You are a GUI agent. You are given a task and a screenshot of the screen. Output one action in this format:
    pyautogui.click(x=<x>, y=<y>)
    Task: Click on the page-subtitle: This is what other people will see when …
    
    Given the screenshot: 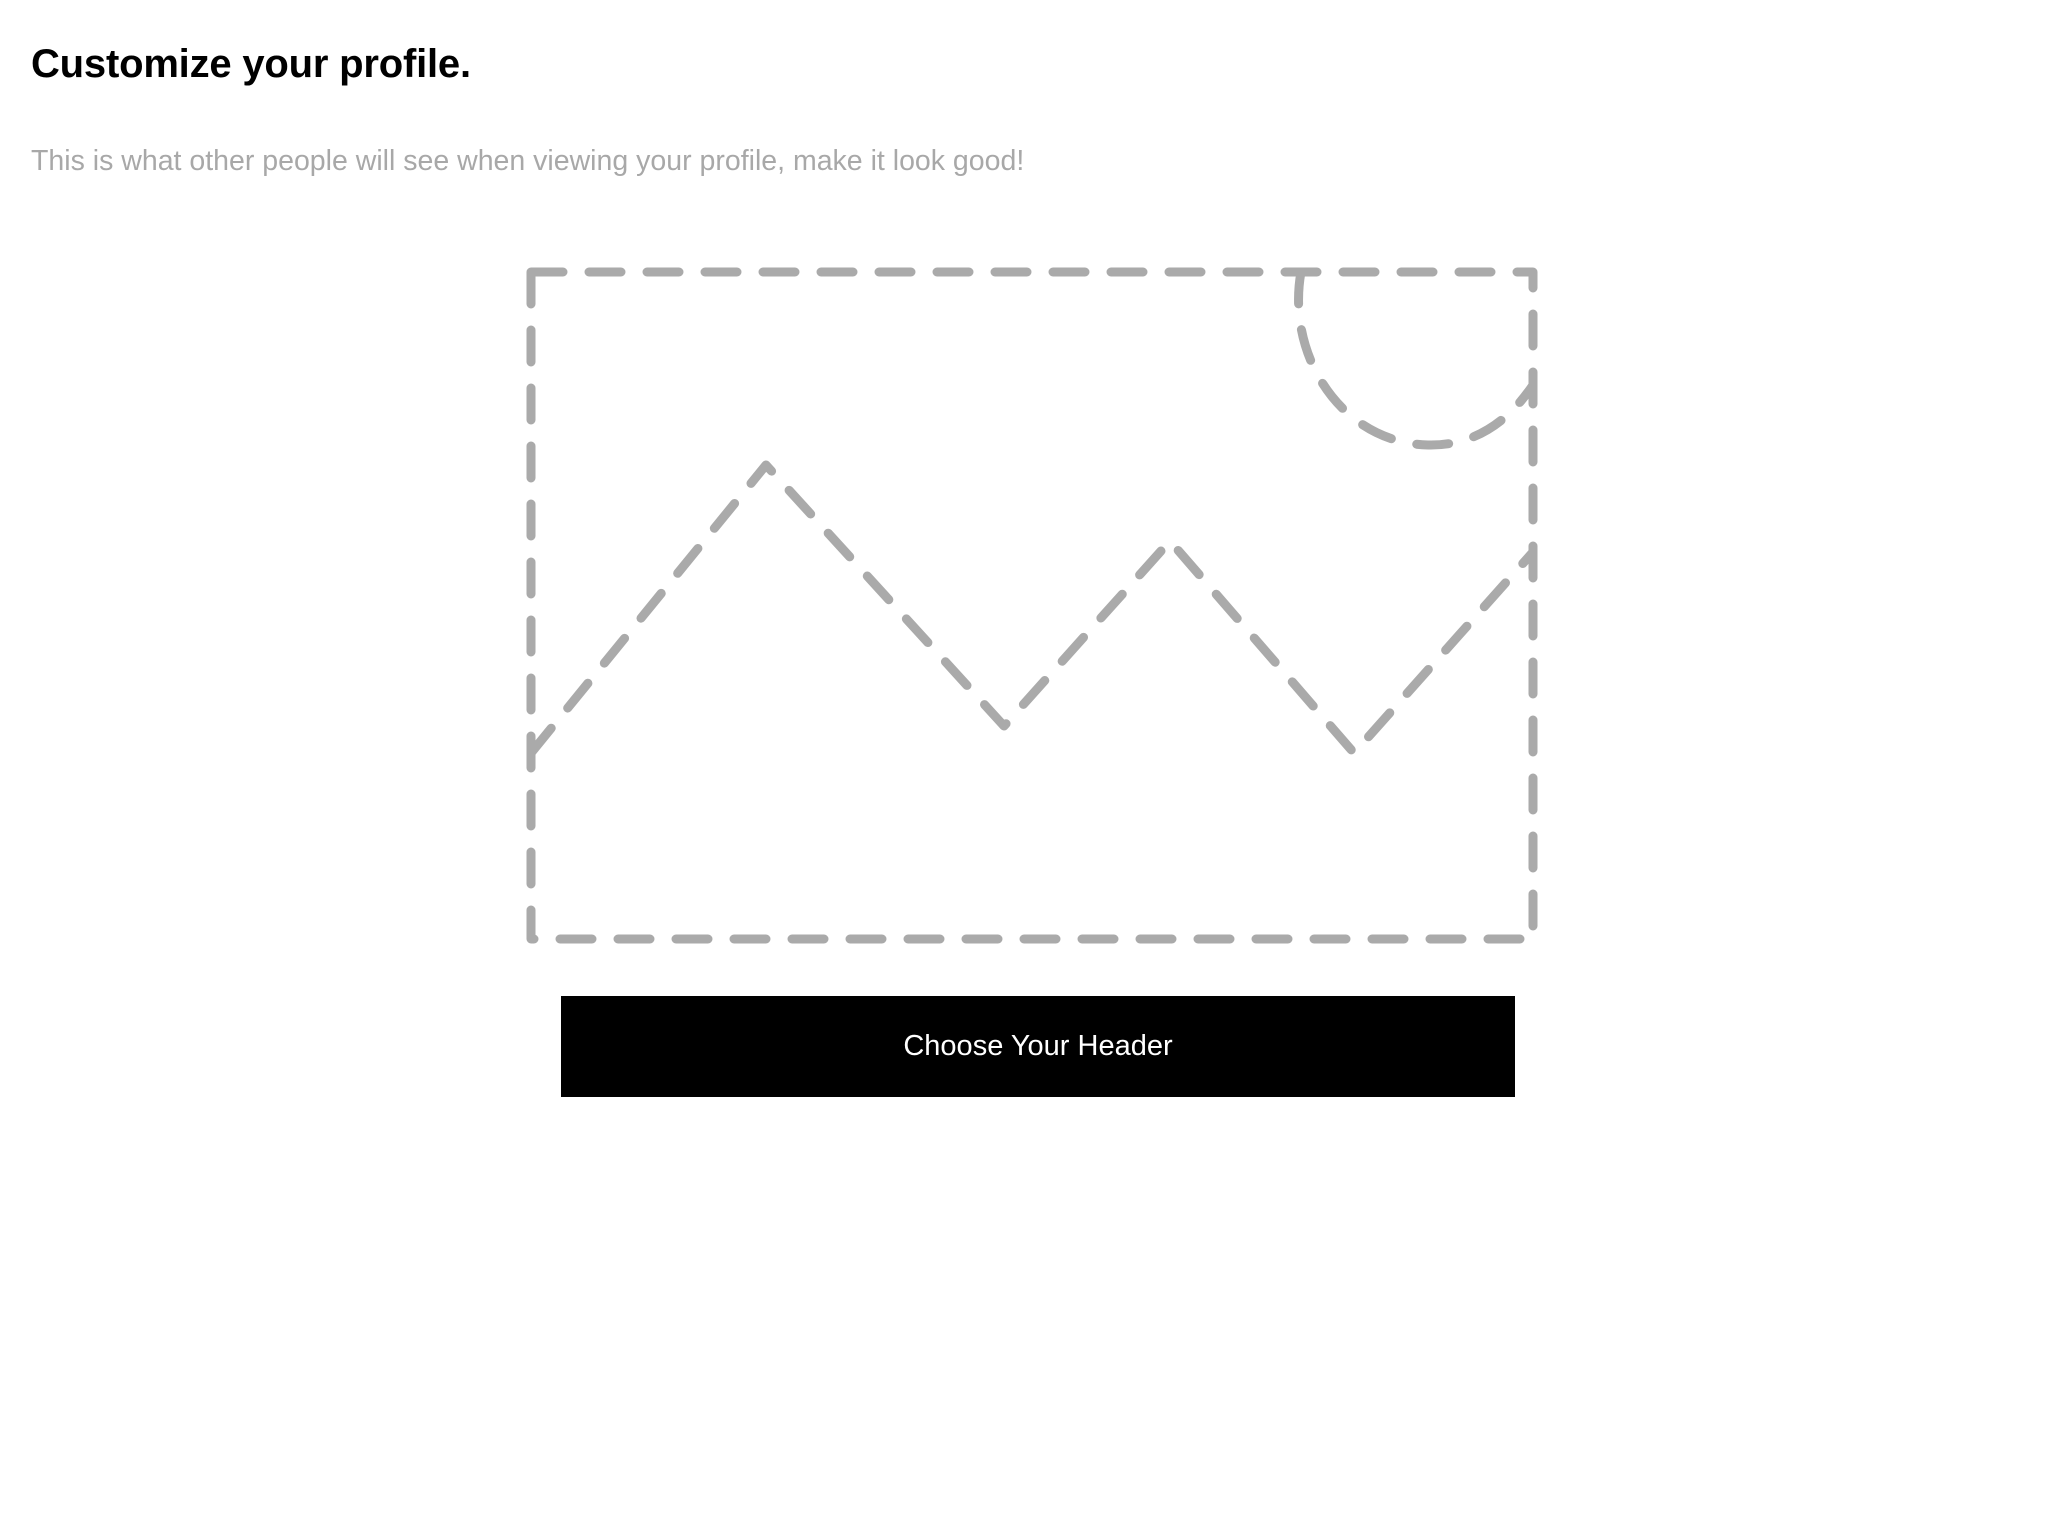 What is the action you would take?
    pyautogui.click(x=528, y=161)
    